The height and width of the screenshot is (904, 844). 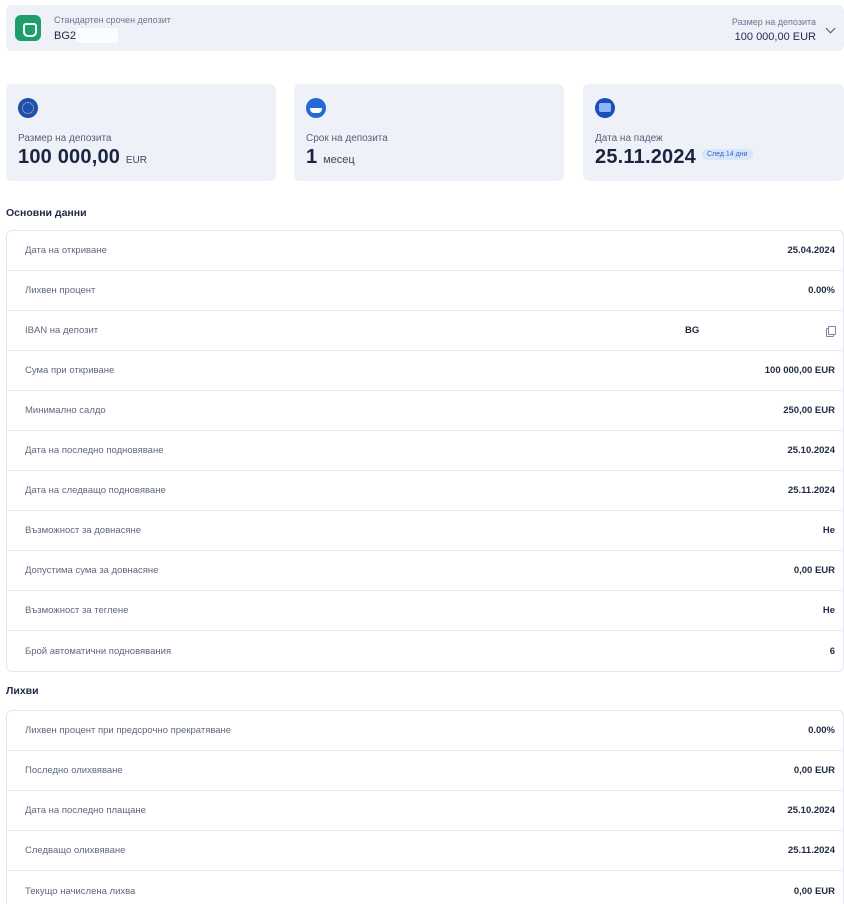 I want to click on deposit-amount-card: Размер на депозита 100 000,00 EUR, so click(x=141, y=132).